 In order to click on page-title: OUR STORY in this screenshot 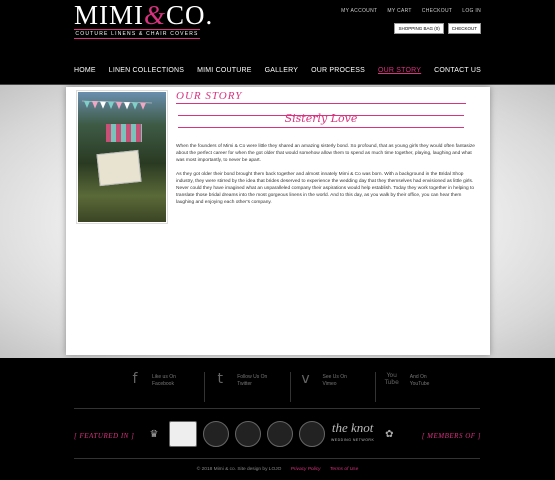, I will do `click(209, 96)`.